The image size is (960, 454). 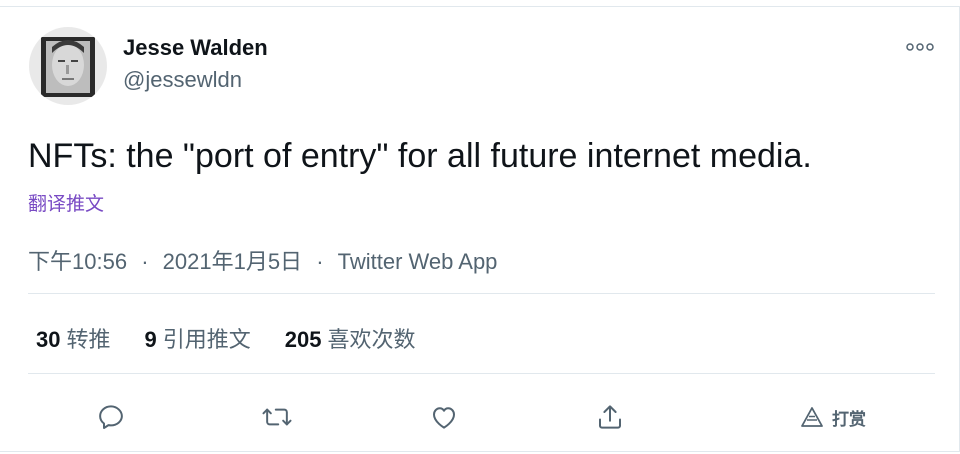 I want to click on like-button, so click(x=444, y=417).